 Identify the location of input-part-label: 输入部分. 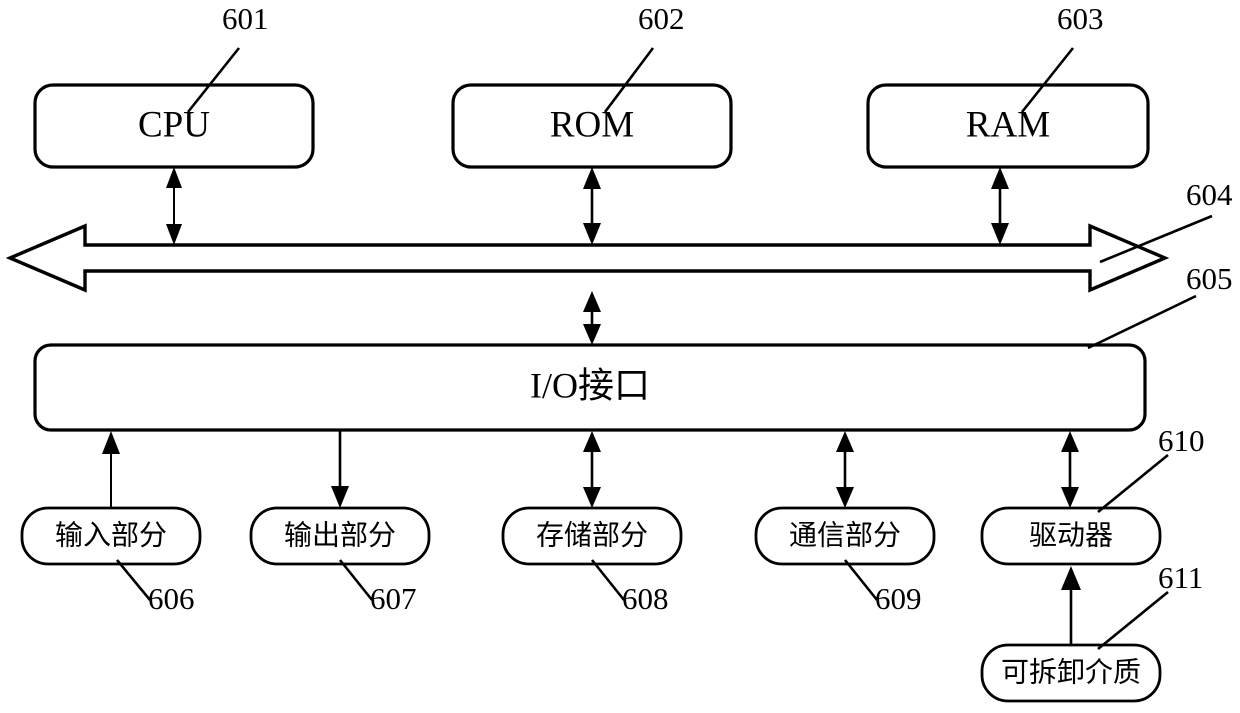
(111, 535).